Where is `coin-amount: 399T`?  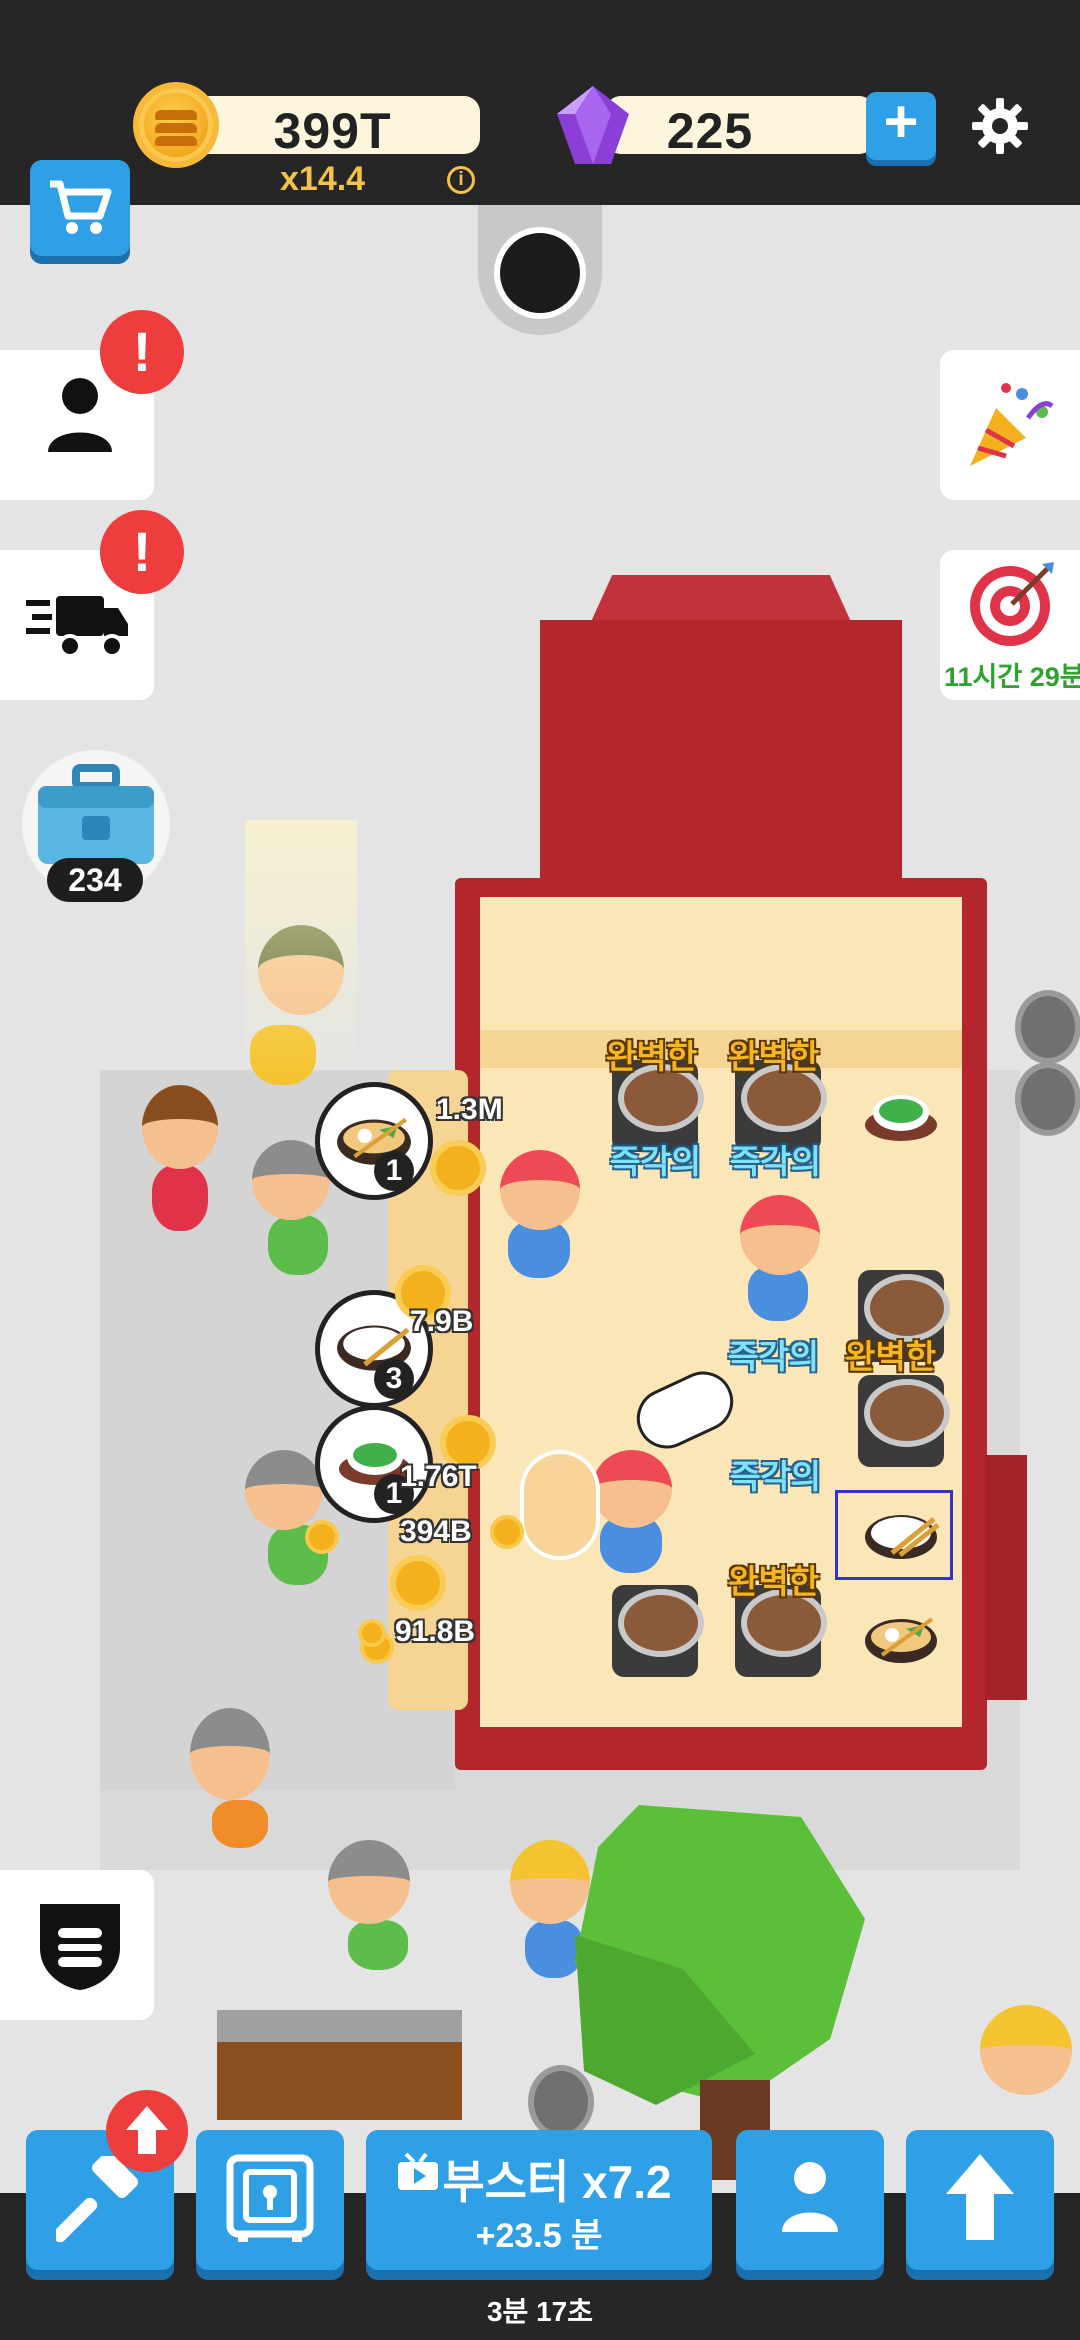
coin-amount: 399T is located at coordinates (332, 131).